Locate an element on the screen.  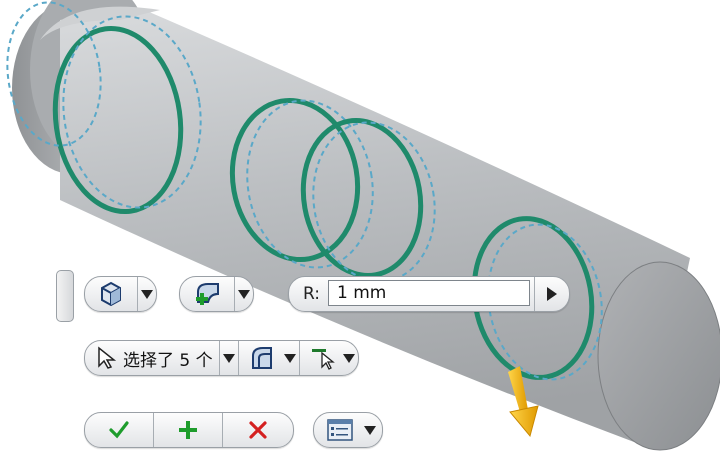
select-edges-button: 选择了 5 个 is located at coordinates (152, 358).